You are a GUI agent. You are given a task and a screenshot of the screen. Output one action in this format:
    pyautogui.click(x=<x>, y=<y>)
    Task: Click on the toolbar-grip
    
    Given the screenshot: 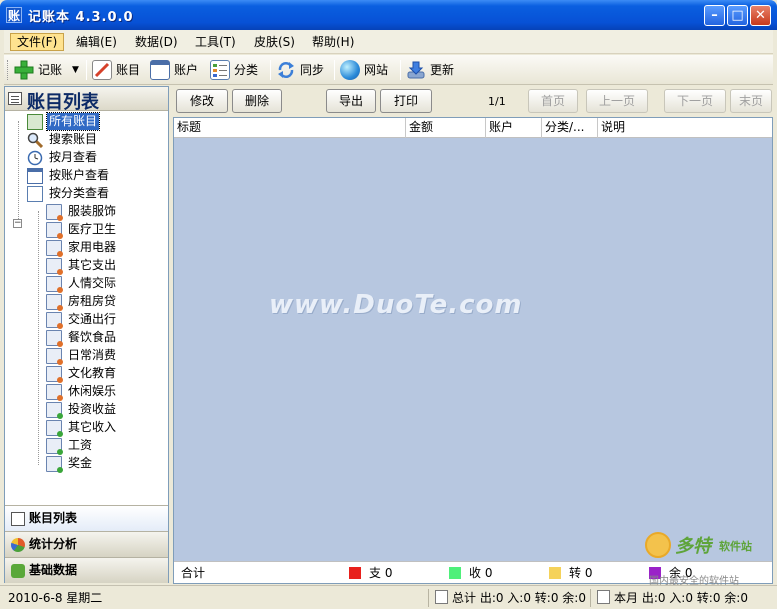 What is the action you would take?
    pyautogui.click(x=8, y=70)
    